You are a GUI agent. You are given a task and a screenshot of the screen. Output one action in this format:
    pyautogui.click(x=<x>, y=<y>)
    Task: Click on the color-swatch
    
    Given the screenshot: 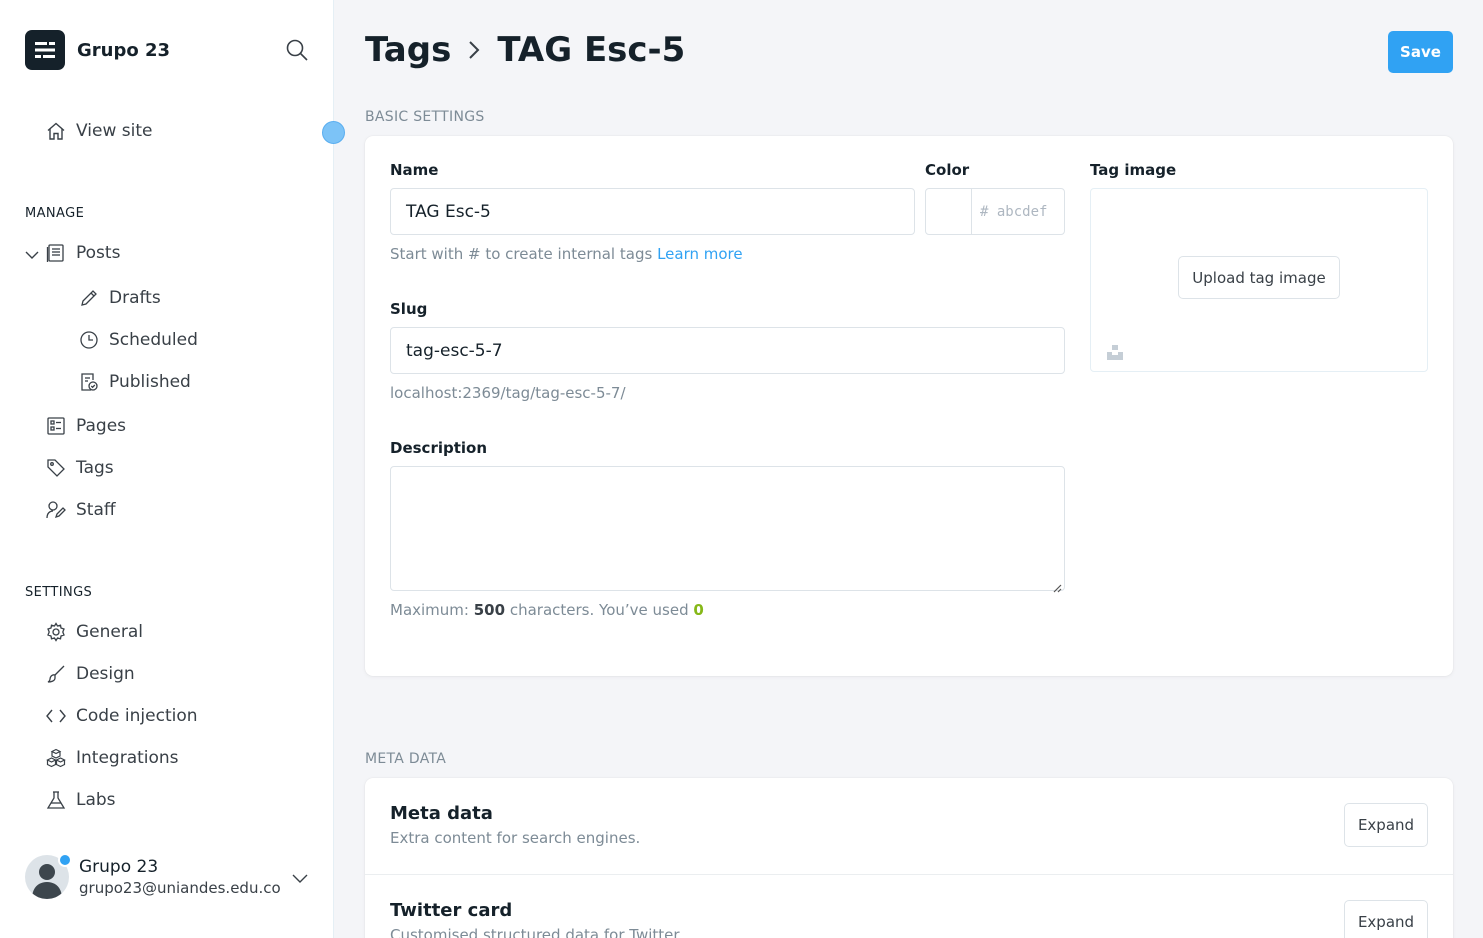 What is the action you would take?
    pyautogui.click(x=949, y=211)
    